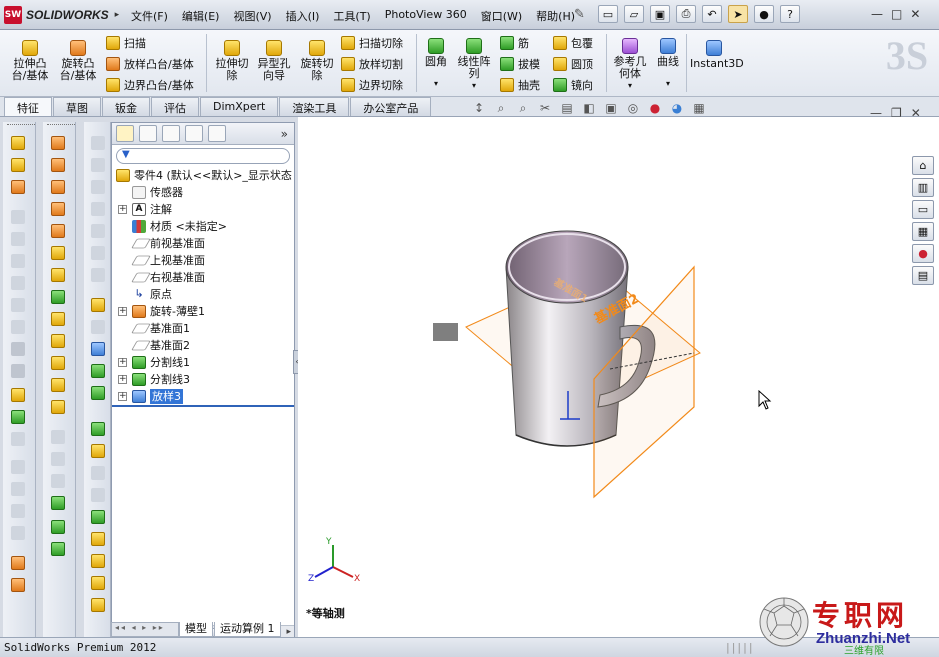 This screenshot has width=939, height=657. What do you see at coordinates (445, 332) in the screenshot?
I see `sketch-marker` at bounding box center [445, 332].